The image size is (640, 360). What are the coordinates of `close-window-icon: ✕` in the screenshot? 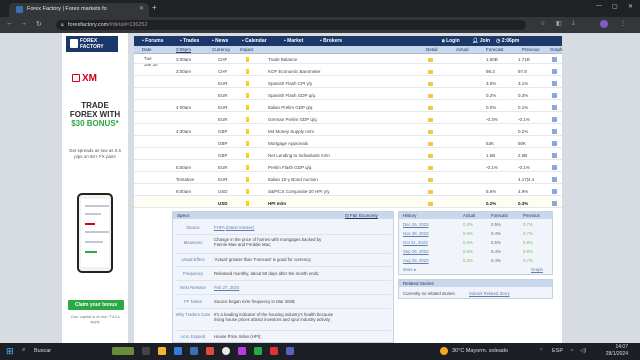 It's located at (630, 6).